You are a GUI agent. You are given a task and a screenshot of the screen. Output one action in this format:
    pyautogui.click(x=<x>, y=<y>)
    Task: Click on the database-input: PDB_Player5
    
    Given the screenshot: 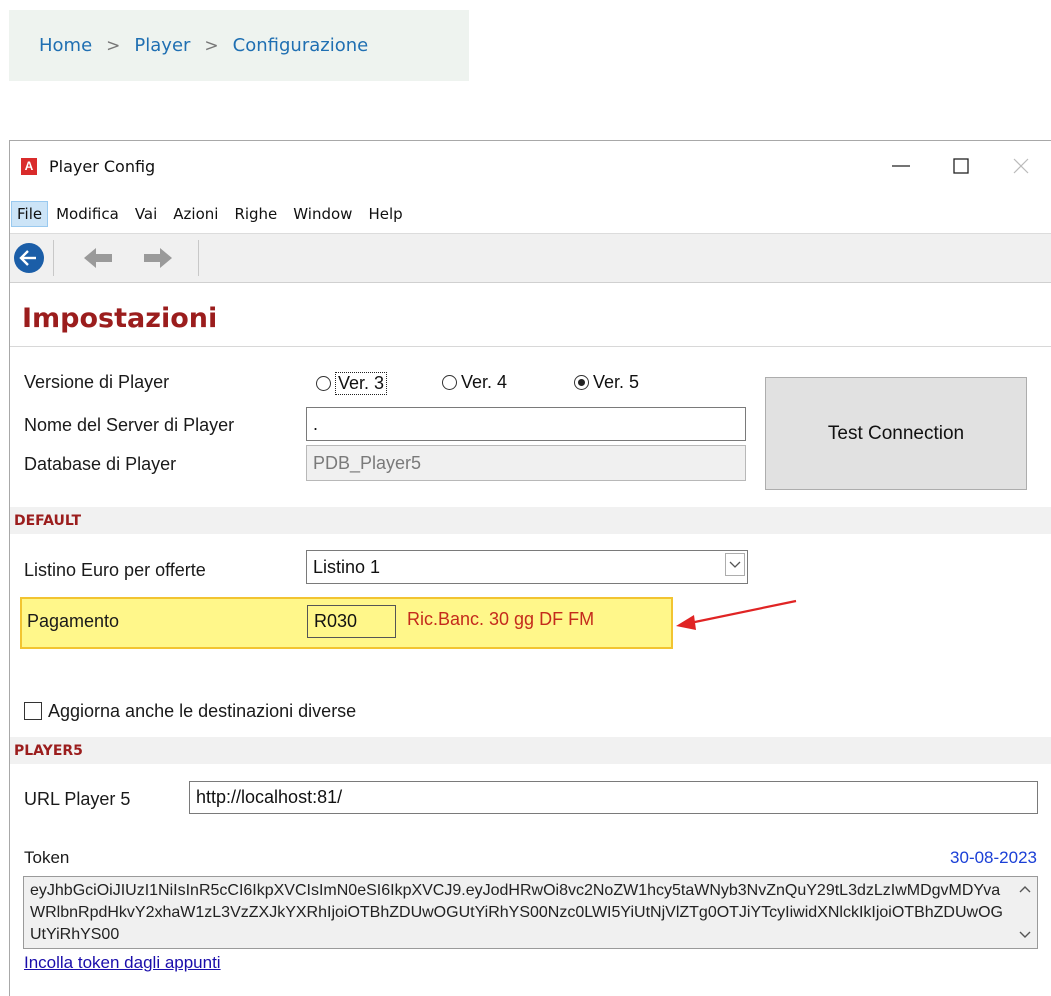 What is the action you would take?
    pyautogui.click(x=526, y=463)
    